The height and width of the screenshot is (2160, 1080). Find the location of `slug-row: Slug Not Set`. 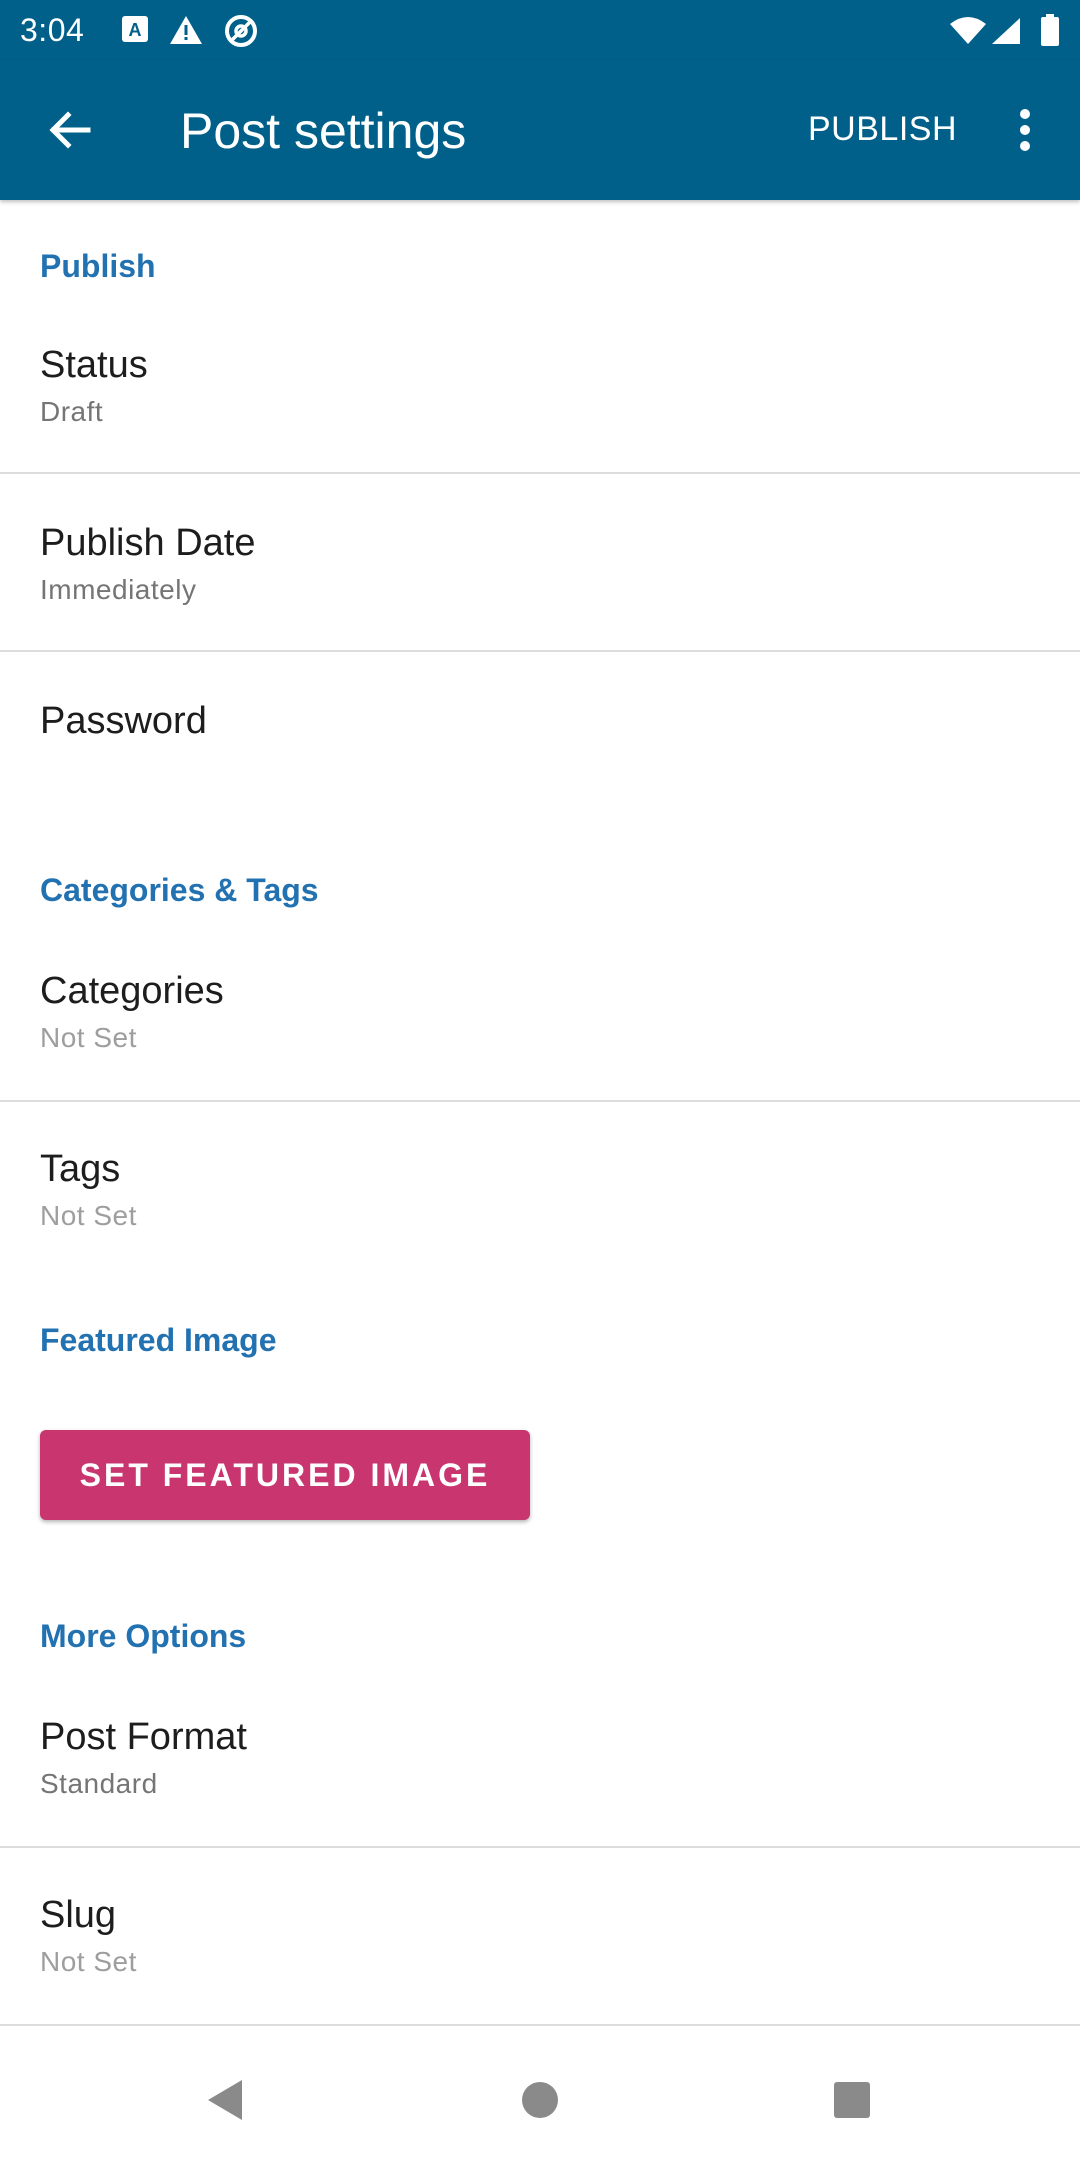

slug-row: Slug Not Set is located at coordinates (540, 1952).